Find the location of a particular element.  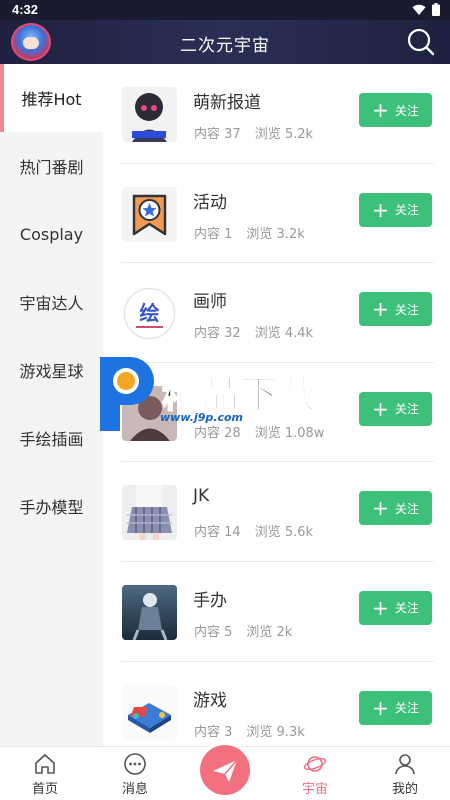

content-count: 内容 3 is located at coordinates (213, 732).